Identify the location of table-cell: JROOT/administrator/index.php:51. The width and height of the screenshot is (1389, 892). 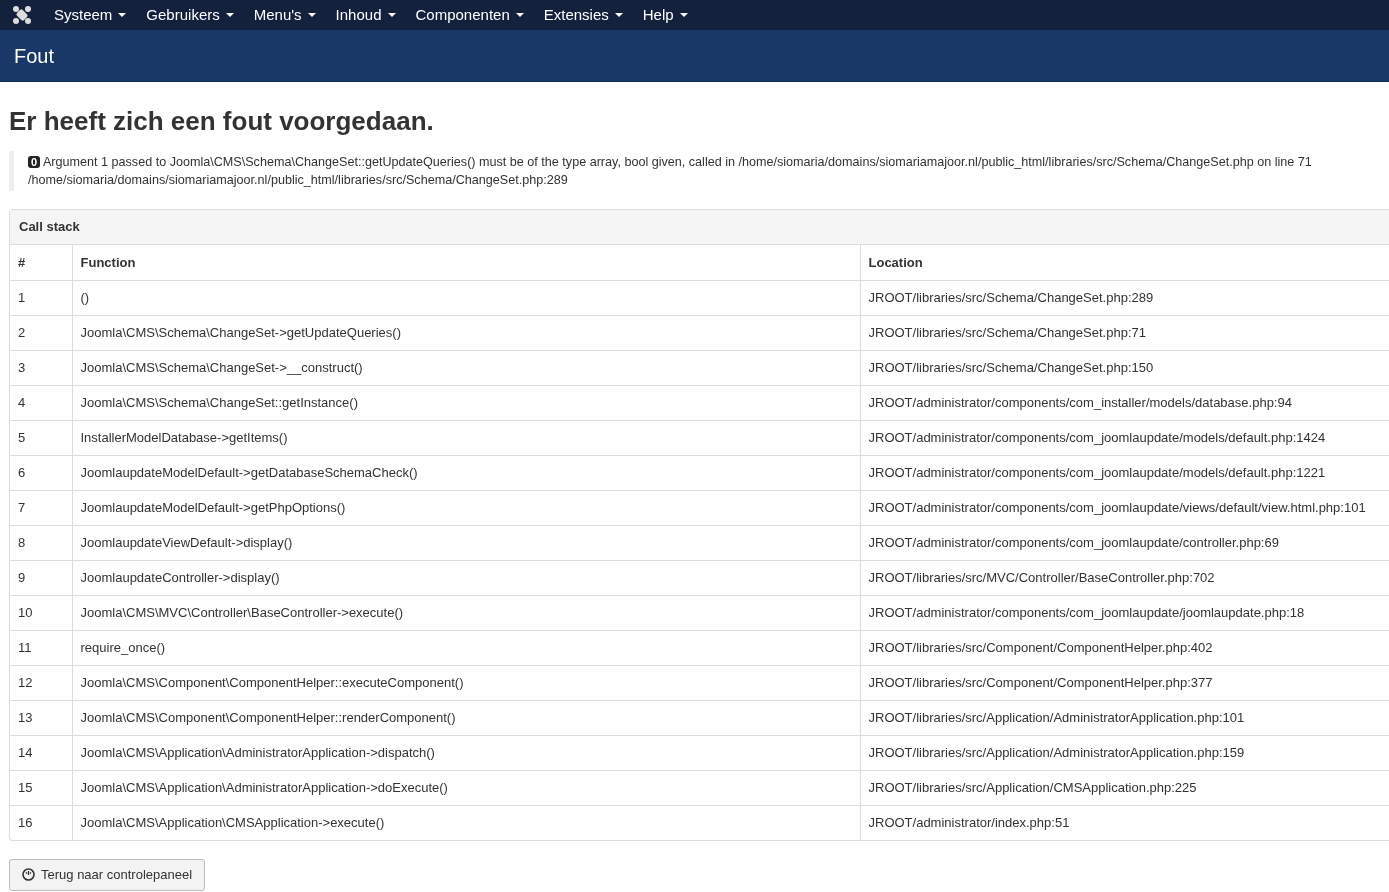
(1124, 822).